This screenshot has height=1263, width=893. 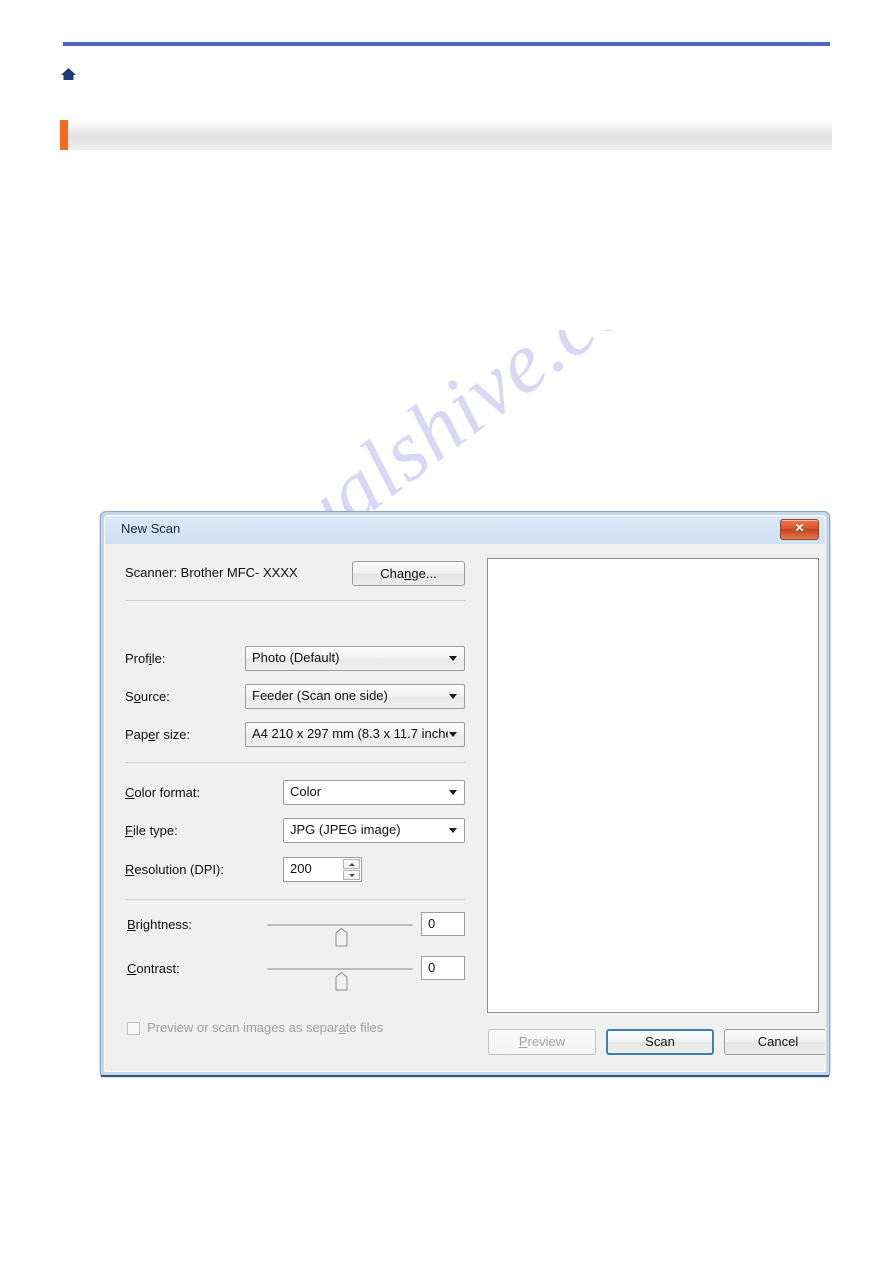 I want to click on close-glyph: ✕, so click(x=799, y=528).